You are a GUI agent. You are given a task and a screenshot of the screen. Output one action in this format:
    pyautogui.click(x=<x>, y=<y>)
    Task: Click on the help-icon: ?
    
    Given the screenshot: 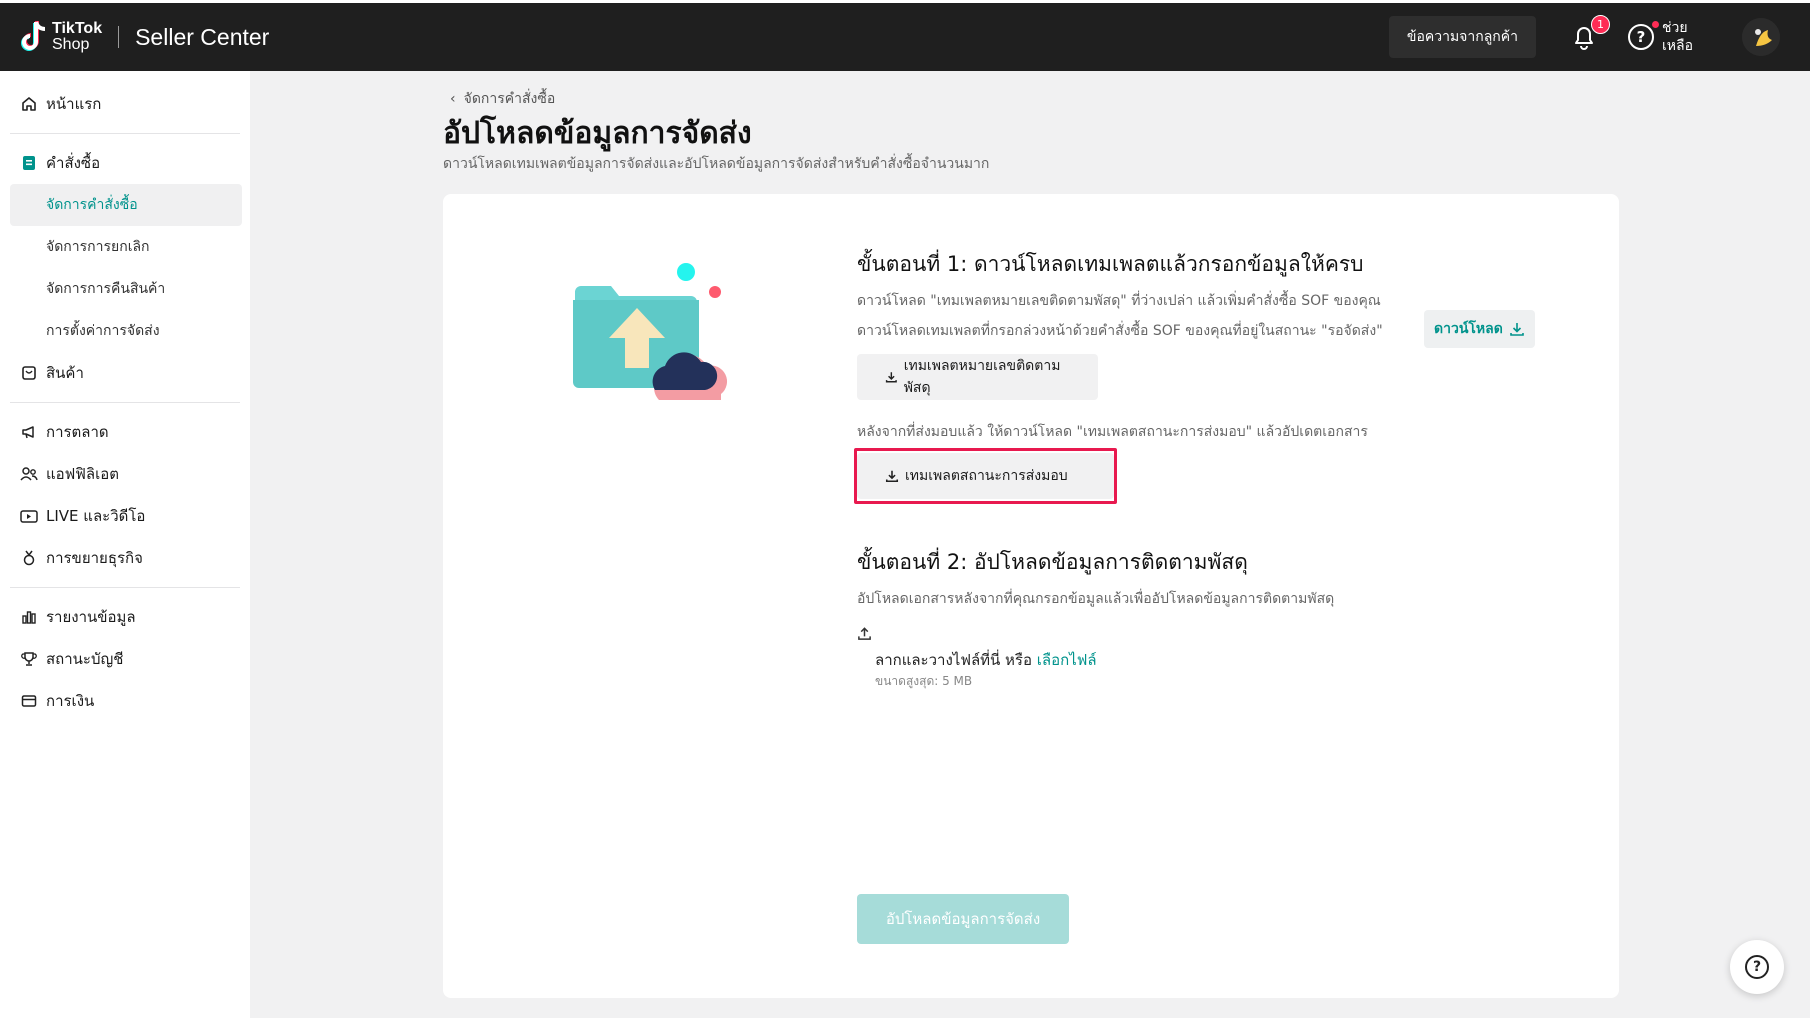 What is the action you would take?
    pyautogui.click(x=1643, y=35)
    